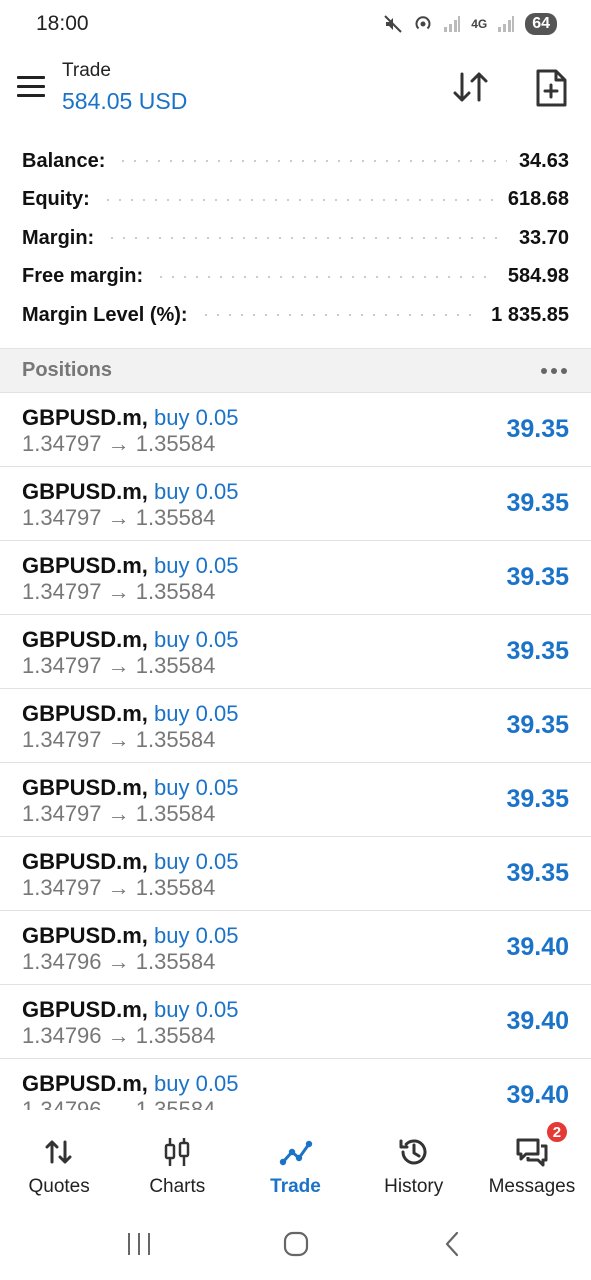 This screenshot has width=591, height=1280. What do you see at coordinates (56, 199) in the screenshot?
I see `summary-label: Equity:` at bounding box center [56, 199].